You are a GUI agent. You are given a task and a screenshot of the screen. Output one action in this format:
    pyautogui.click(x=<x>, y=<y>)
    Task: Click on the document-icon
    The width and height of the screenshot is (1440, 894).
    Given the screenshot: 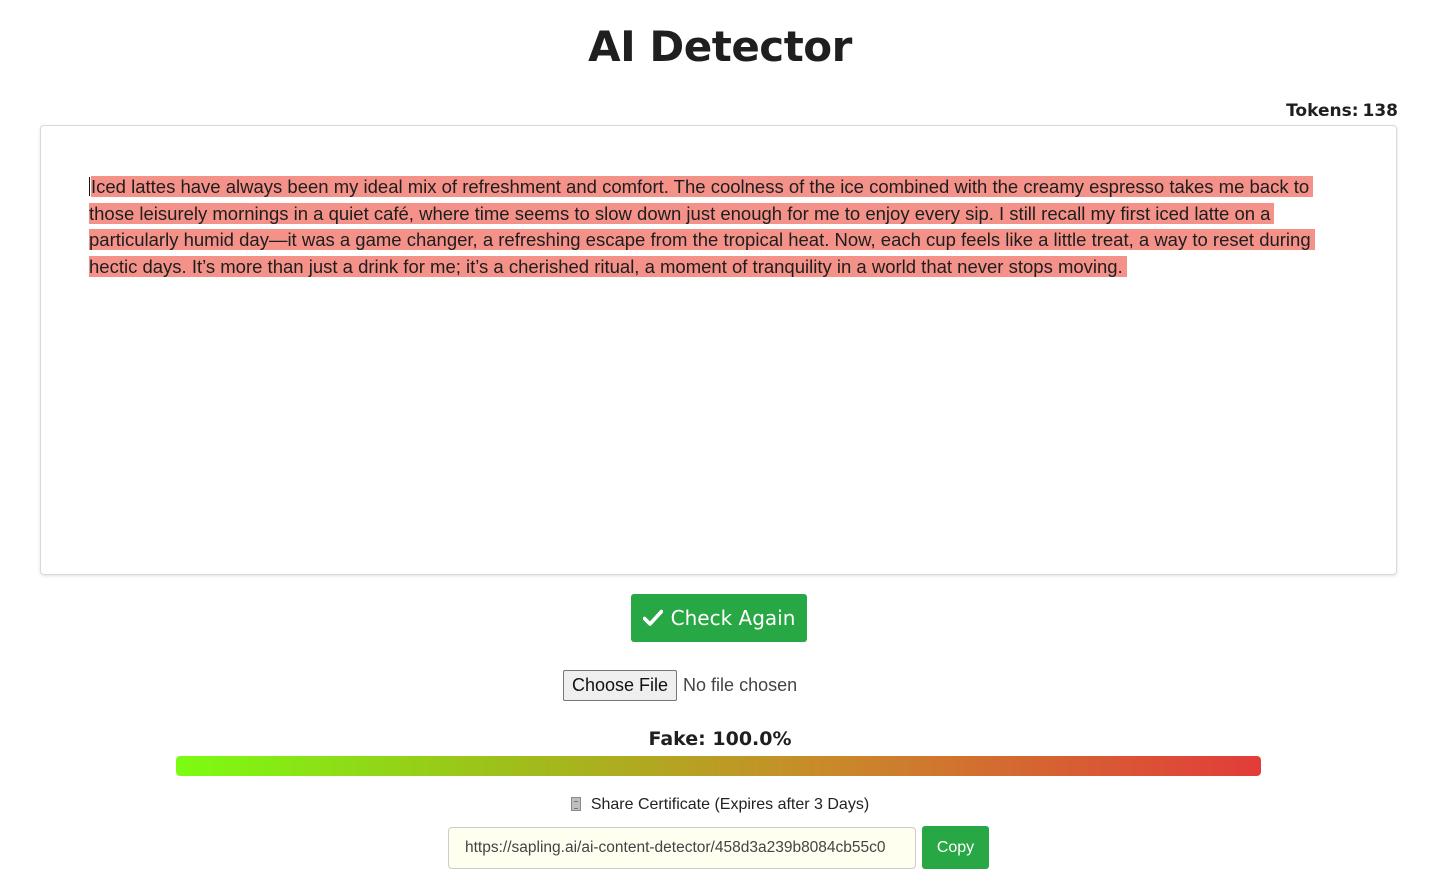 What is the action you would take?
    pyautogui.click(x=575, y=804)
    